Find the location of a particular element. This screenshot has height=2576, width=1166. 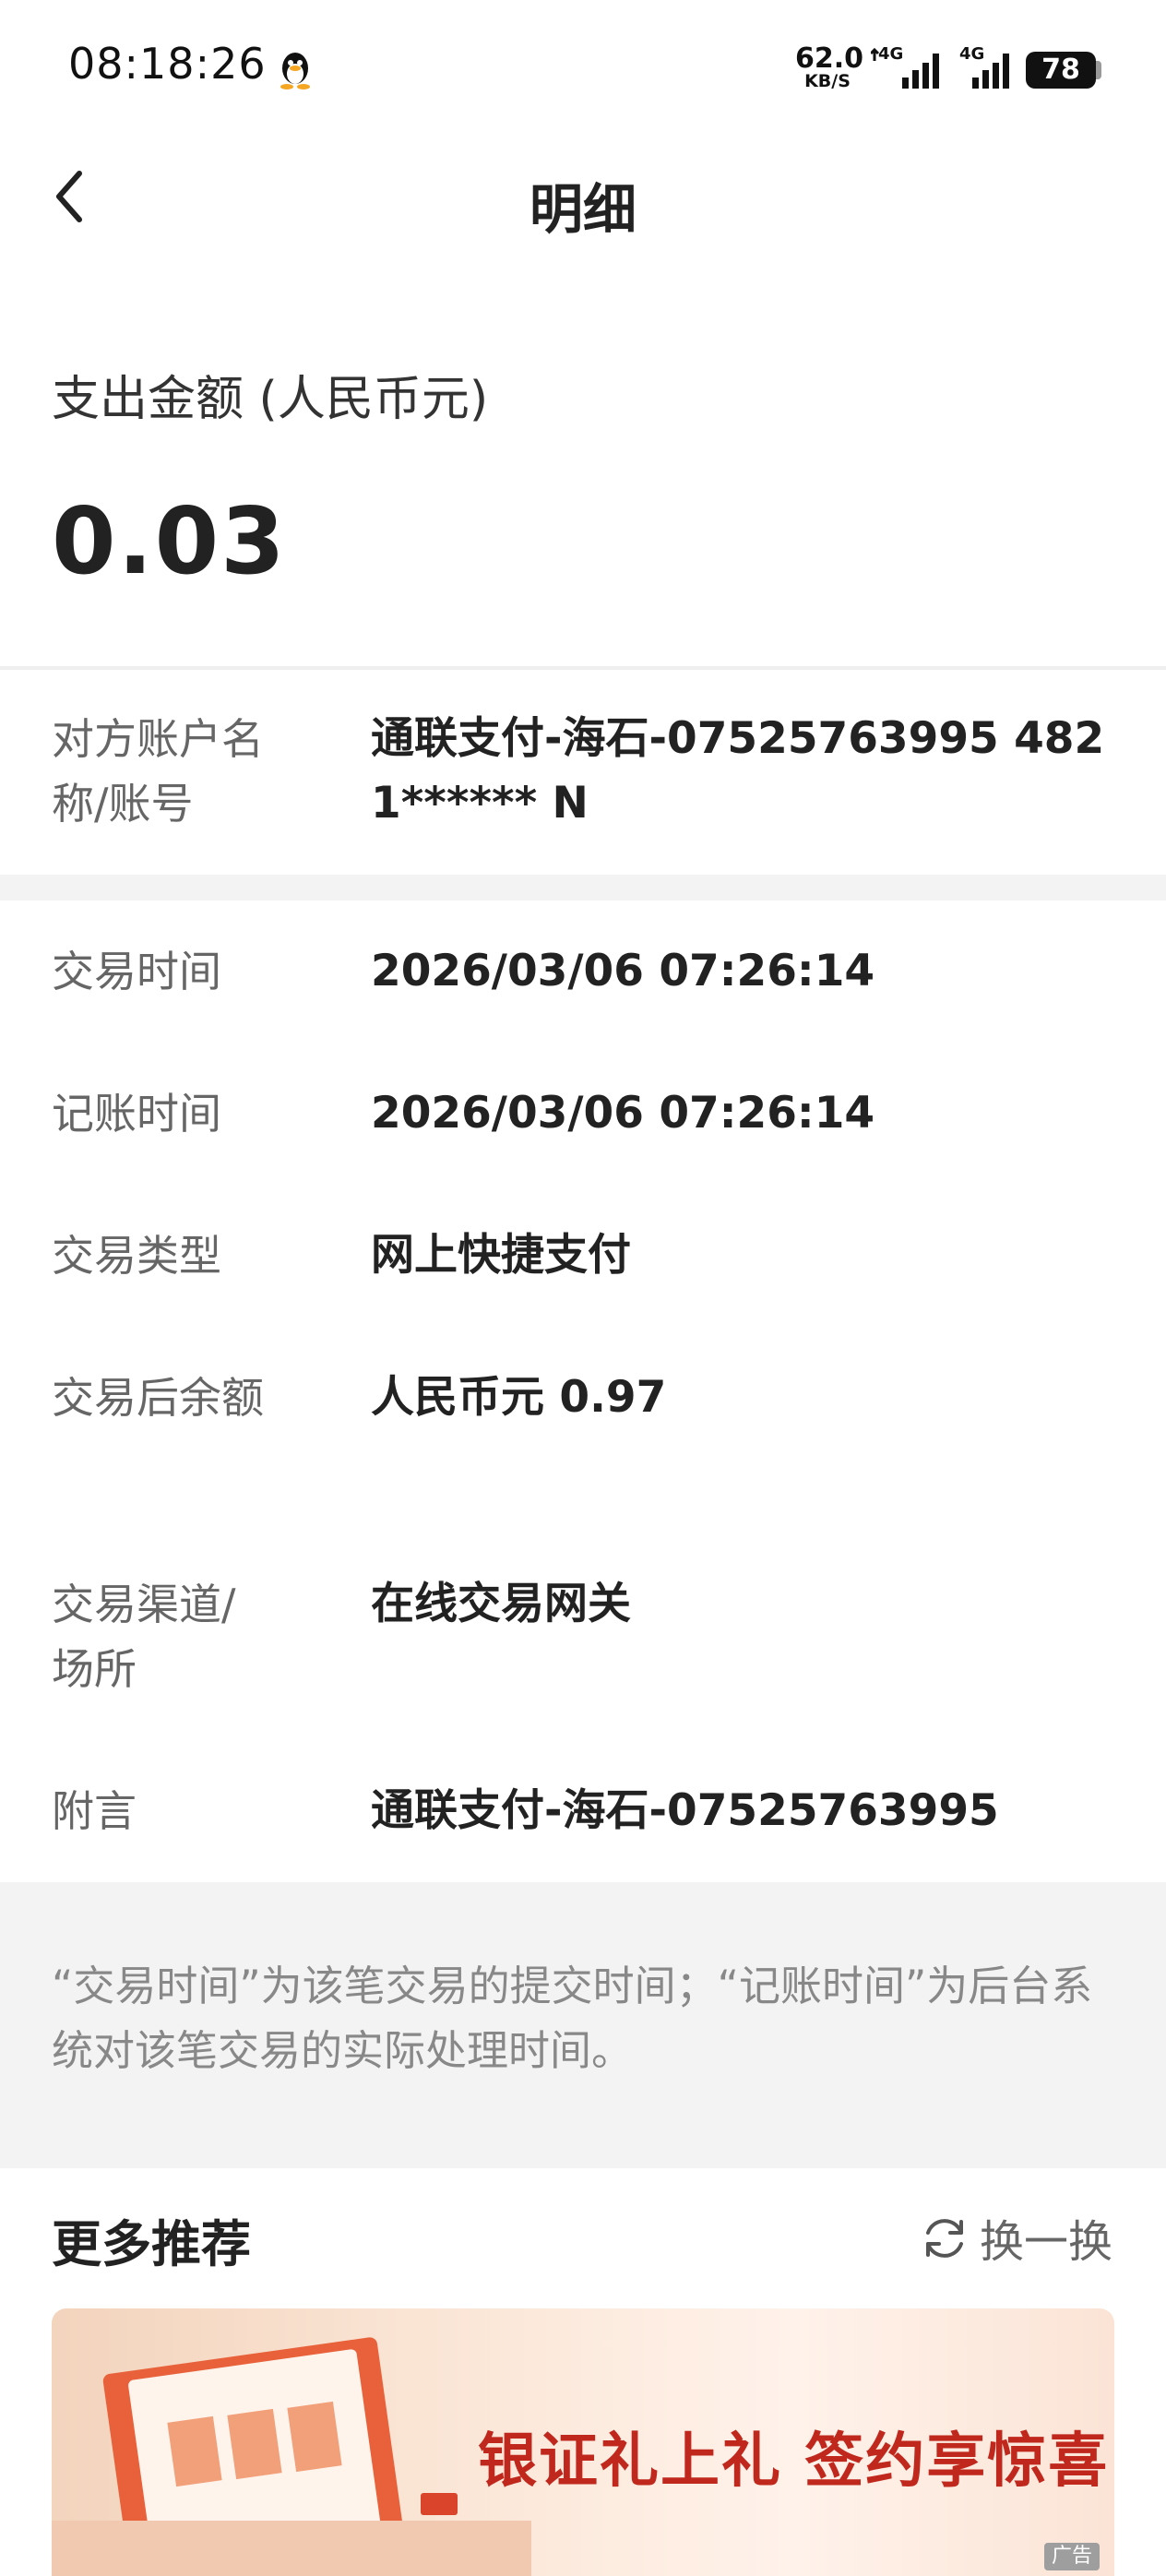

section-gap is located at coordinates (583, 888).